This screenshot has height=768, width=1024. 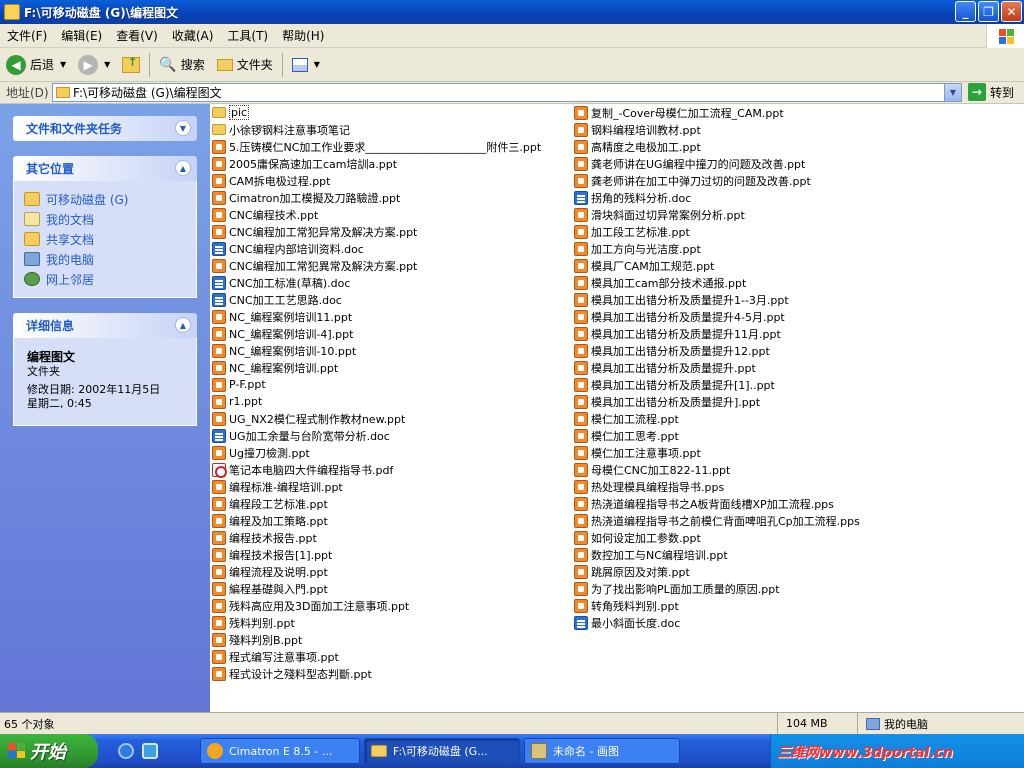 What do you see at coordinates (717, 435) in the screenshot?
I see `file-item: 模仁加工思考.ppt` at bounding box center [717, 435].